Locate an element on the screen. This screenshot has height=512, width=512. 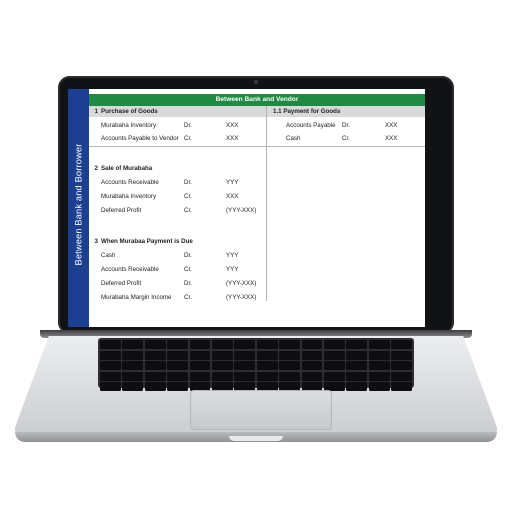
table-row: Deferred Profit Cr. (YYY-XXX) is located at coordinates (178, 211).